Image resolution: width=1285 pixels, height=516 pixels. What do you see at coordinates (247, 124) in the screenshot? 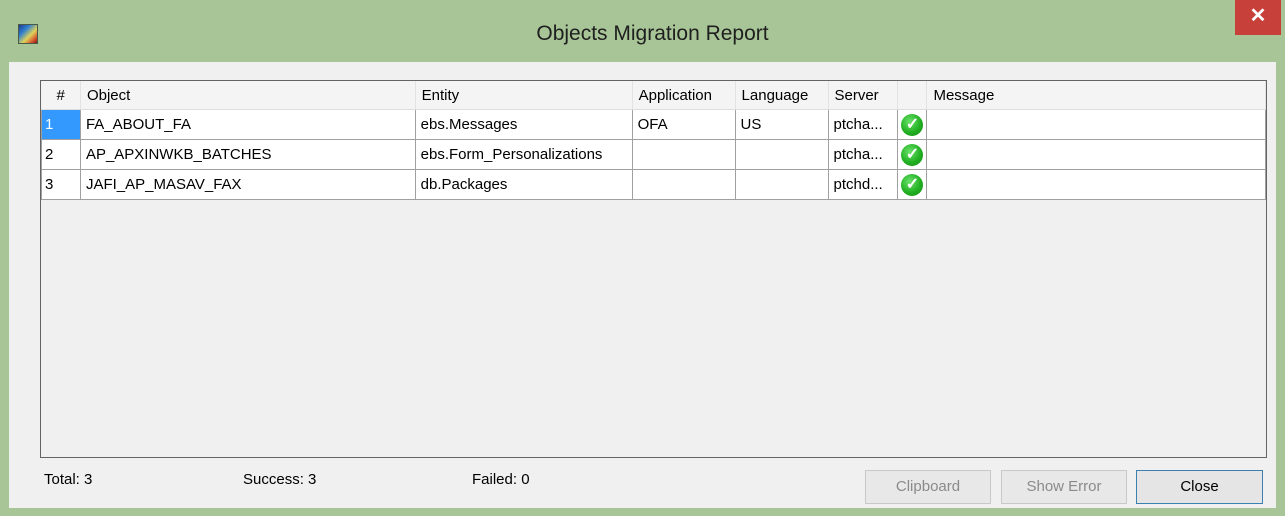
I see `object-cell: FA_ABOUT_FA` at bounding box center [247, 124].